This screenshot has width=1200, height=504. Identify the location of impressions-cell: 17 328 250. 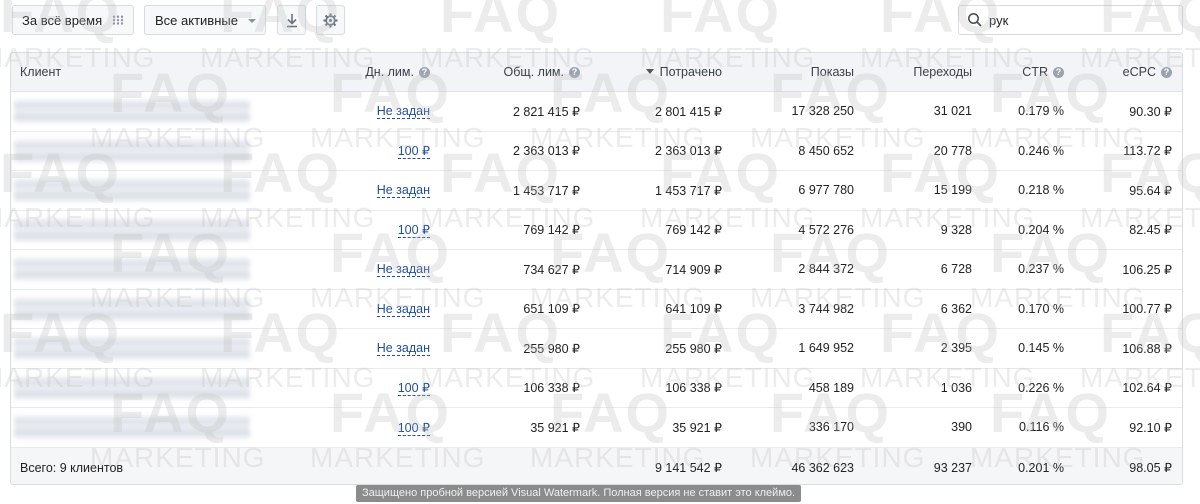
(798, 111).